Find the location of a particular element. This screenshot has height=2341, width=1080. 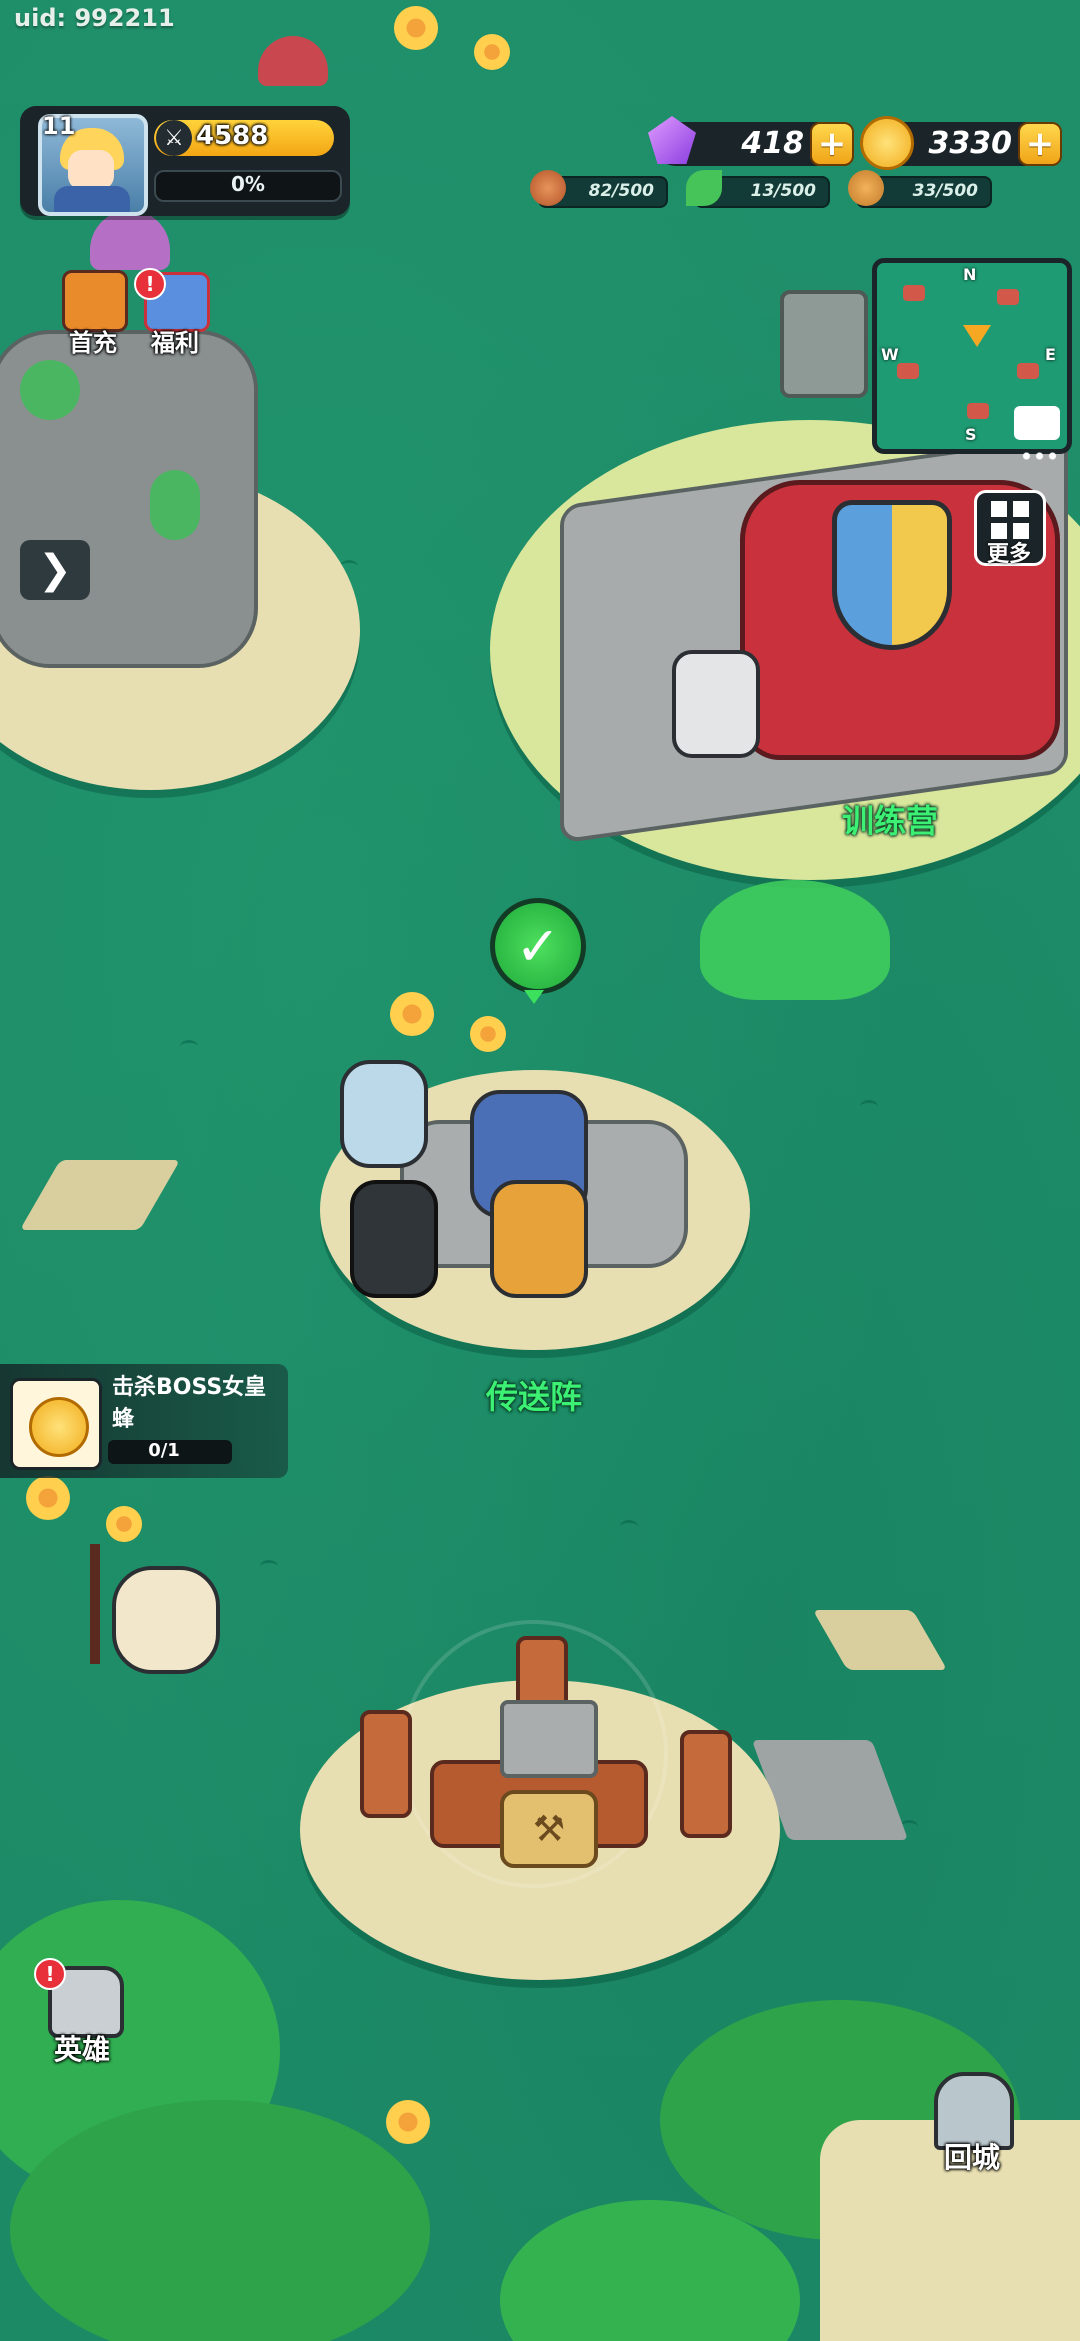

welfare-label: 福利 is located at coordinates (175, 343).